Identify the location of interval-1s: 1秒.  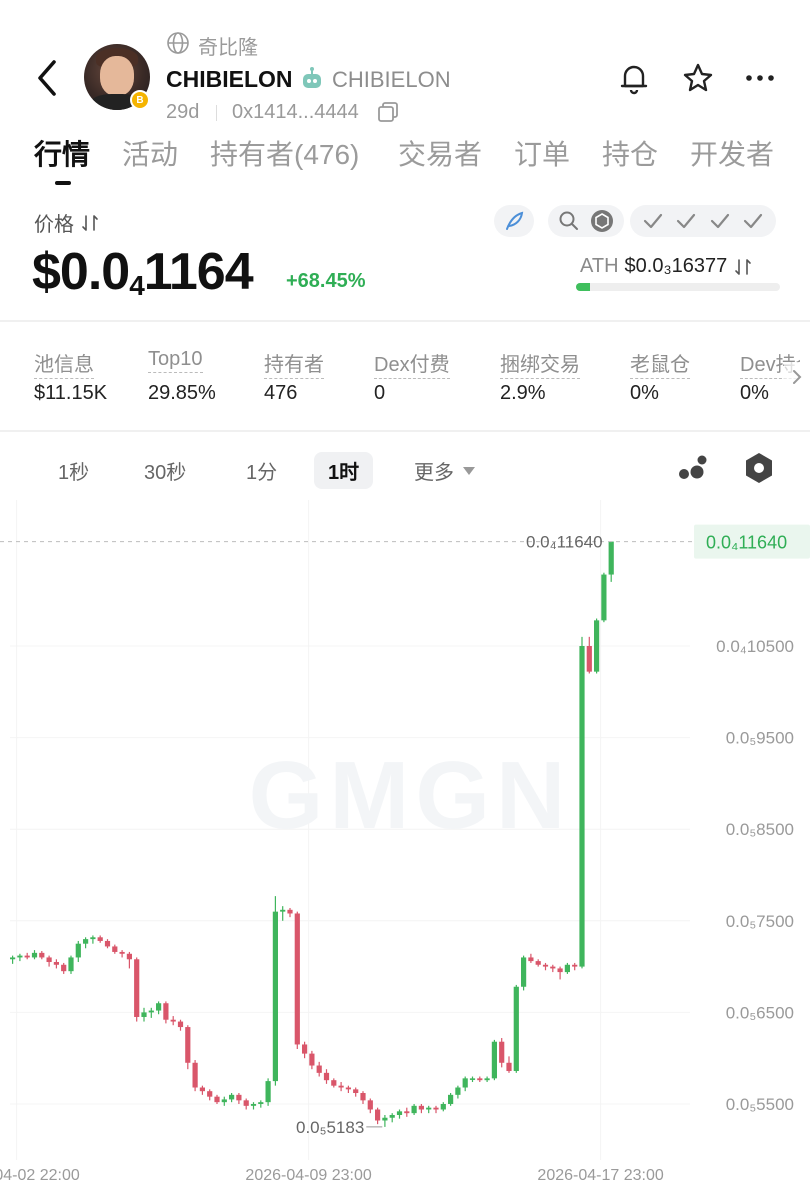
(73, 470).